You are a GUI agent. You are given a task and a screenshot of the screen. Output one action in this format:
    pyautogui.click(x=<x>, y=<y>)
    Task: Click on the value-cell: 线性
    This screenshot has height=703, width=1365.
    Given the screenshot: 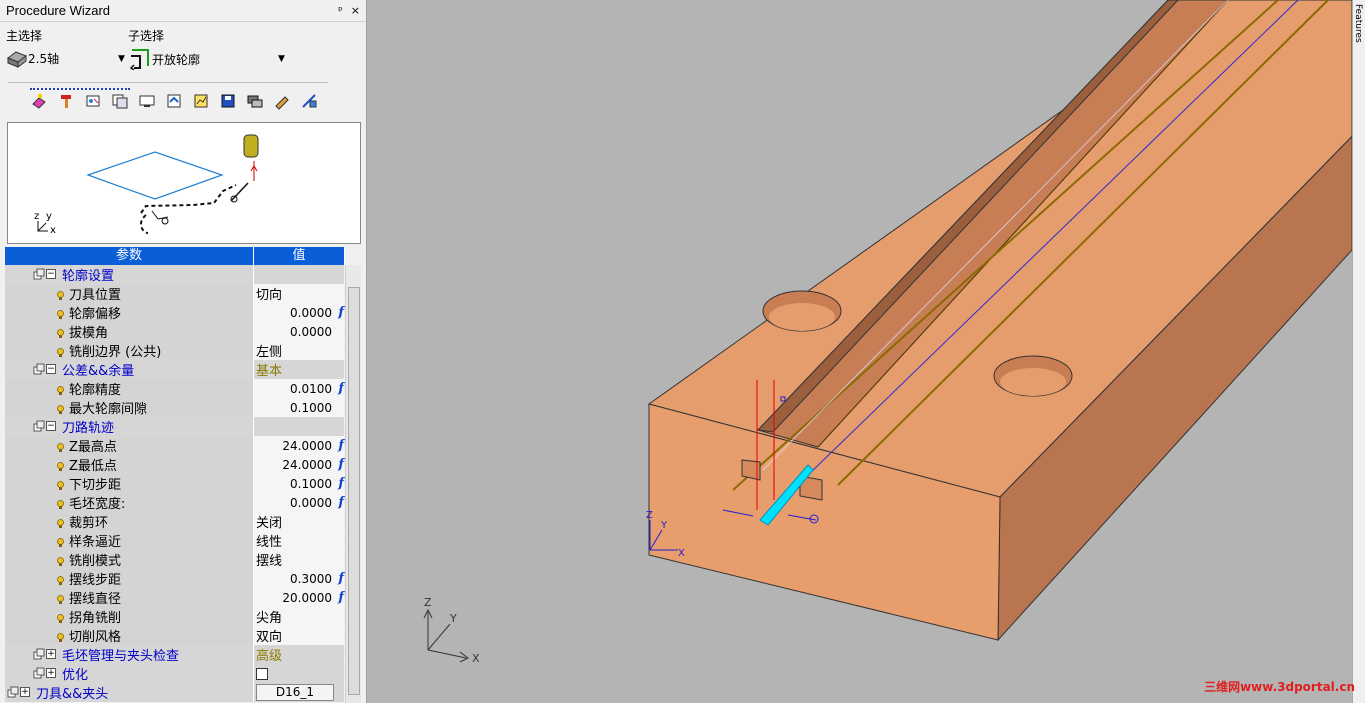 What is the action you would take?
    pyautogui.click(x=299, y=540)
    